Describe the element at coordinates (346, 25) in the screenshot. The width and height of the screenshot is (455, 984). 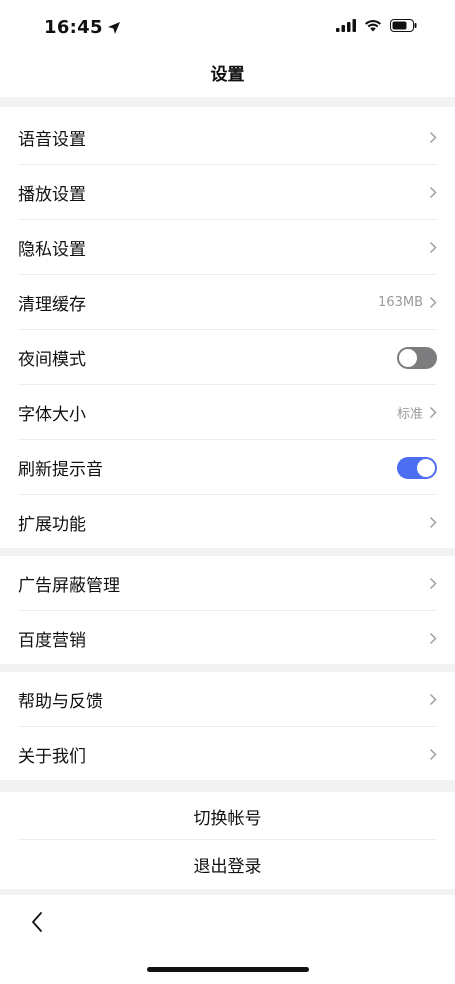
I see `cellular-signal-icon` at that location.